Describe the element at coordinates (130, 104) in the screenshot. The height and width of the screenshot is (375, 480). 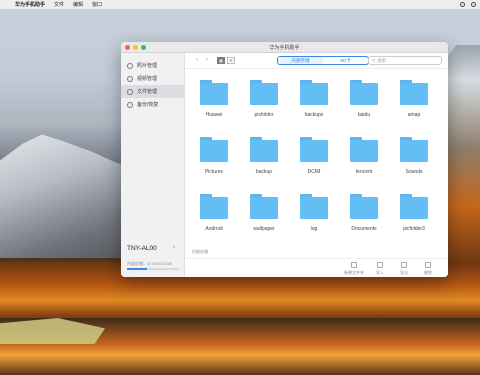
I see `backup-icon` at that location.